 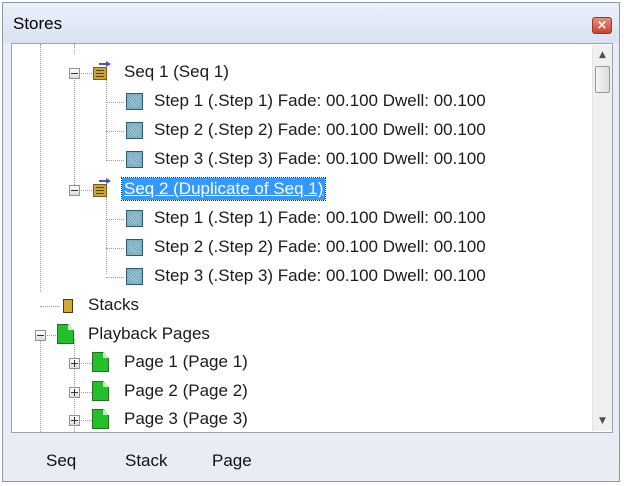 I want to click on bottom-toolbar: Seq Stack Page, so click(x=311, y=457).